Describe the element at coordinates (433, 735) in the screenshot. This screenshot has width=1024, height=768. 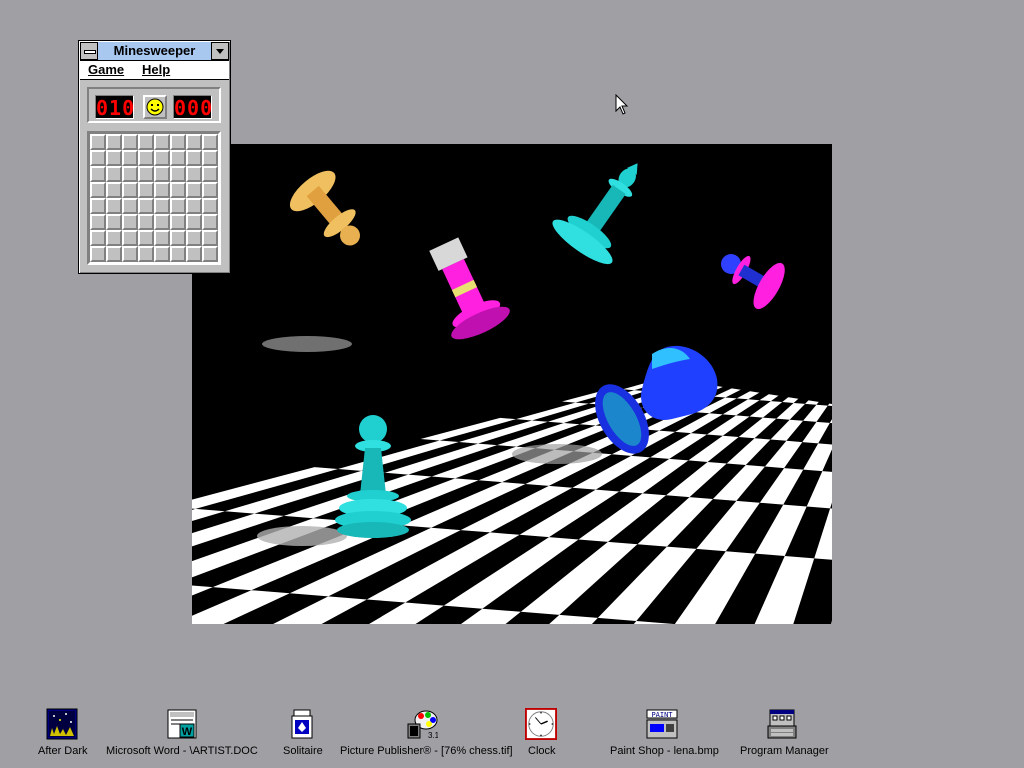
I see `svg-text: 3.1` at that location.